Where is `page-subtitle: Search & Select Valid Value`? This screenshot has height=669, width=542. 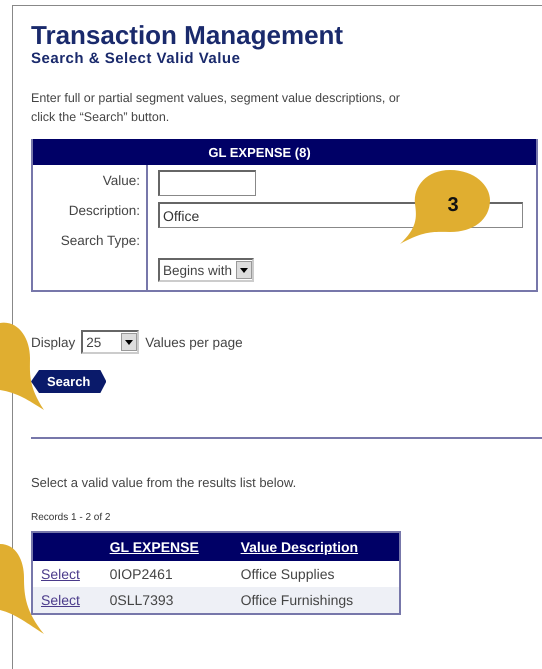 page-subtitle: Search & Select Valid Value is located at coordinates (136, 58).